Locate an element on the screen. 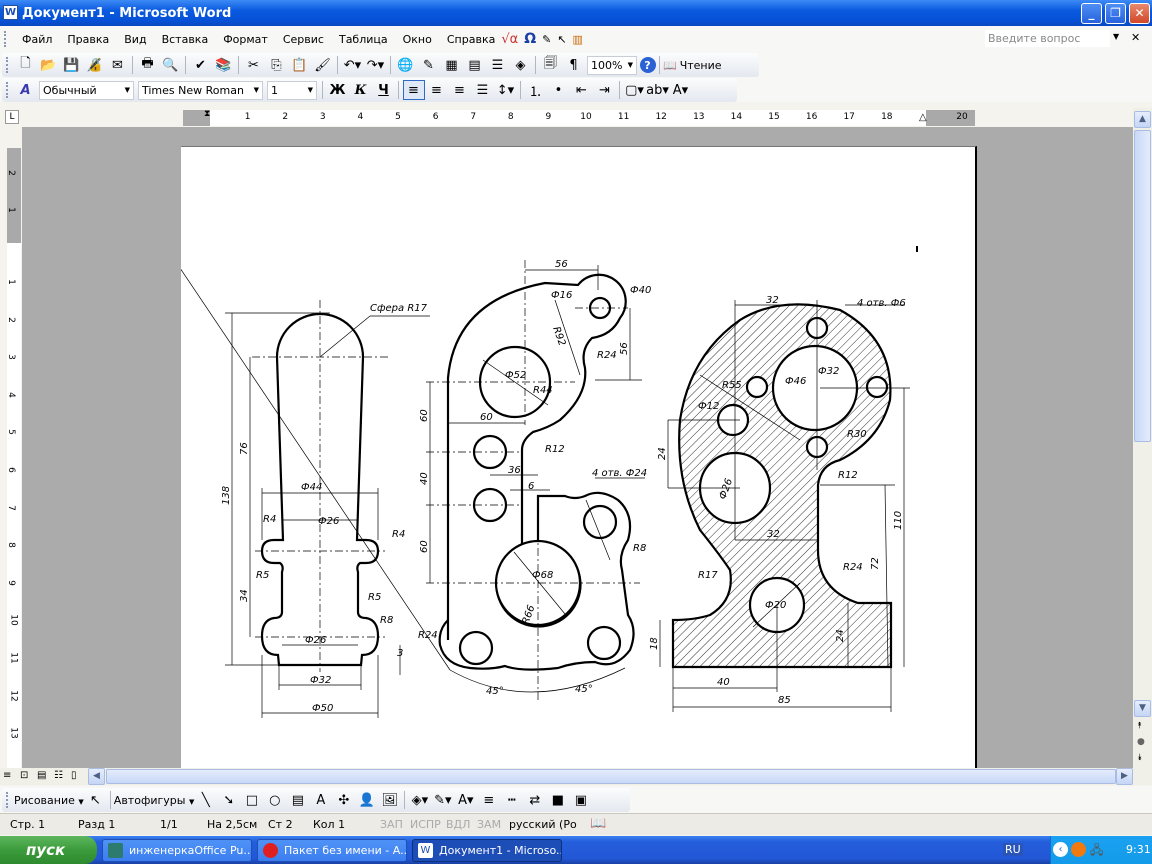 The image size is (1152, 864). undo-icon: ↶▾ is located at coordinates (353, 65).